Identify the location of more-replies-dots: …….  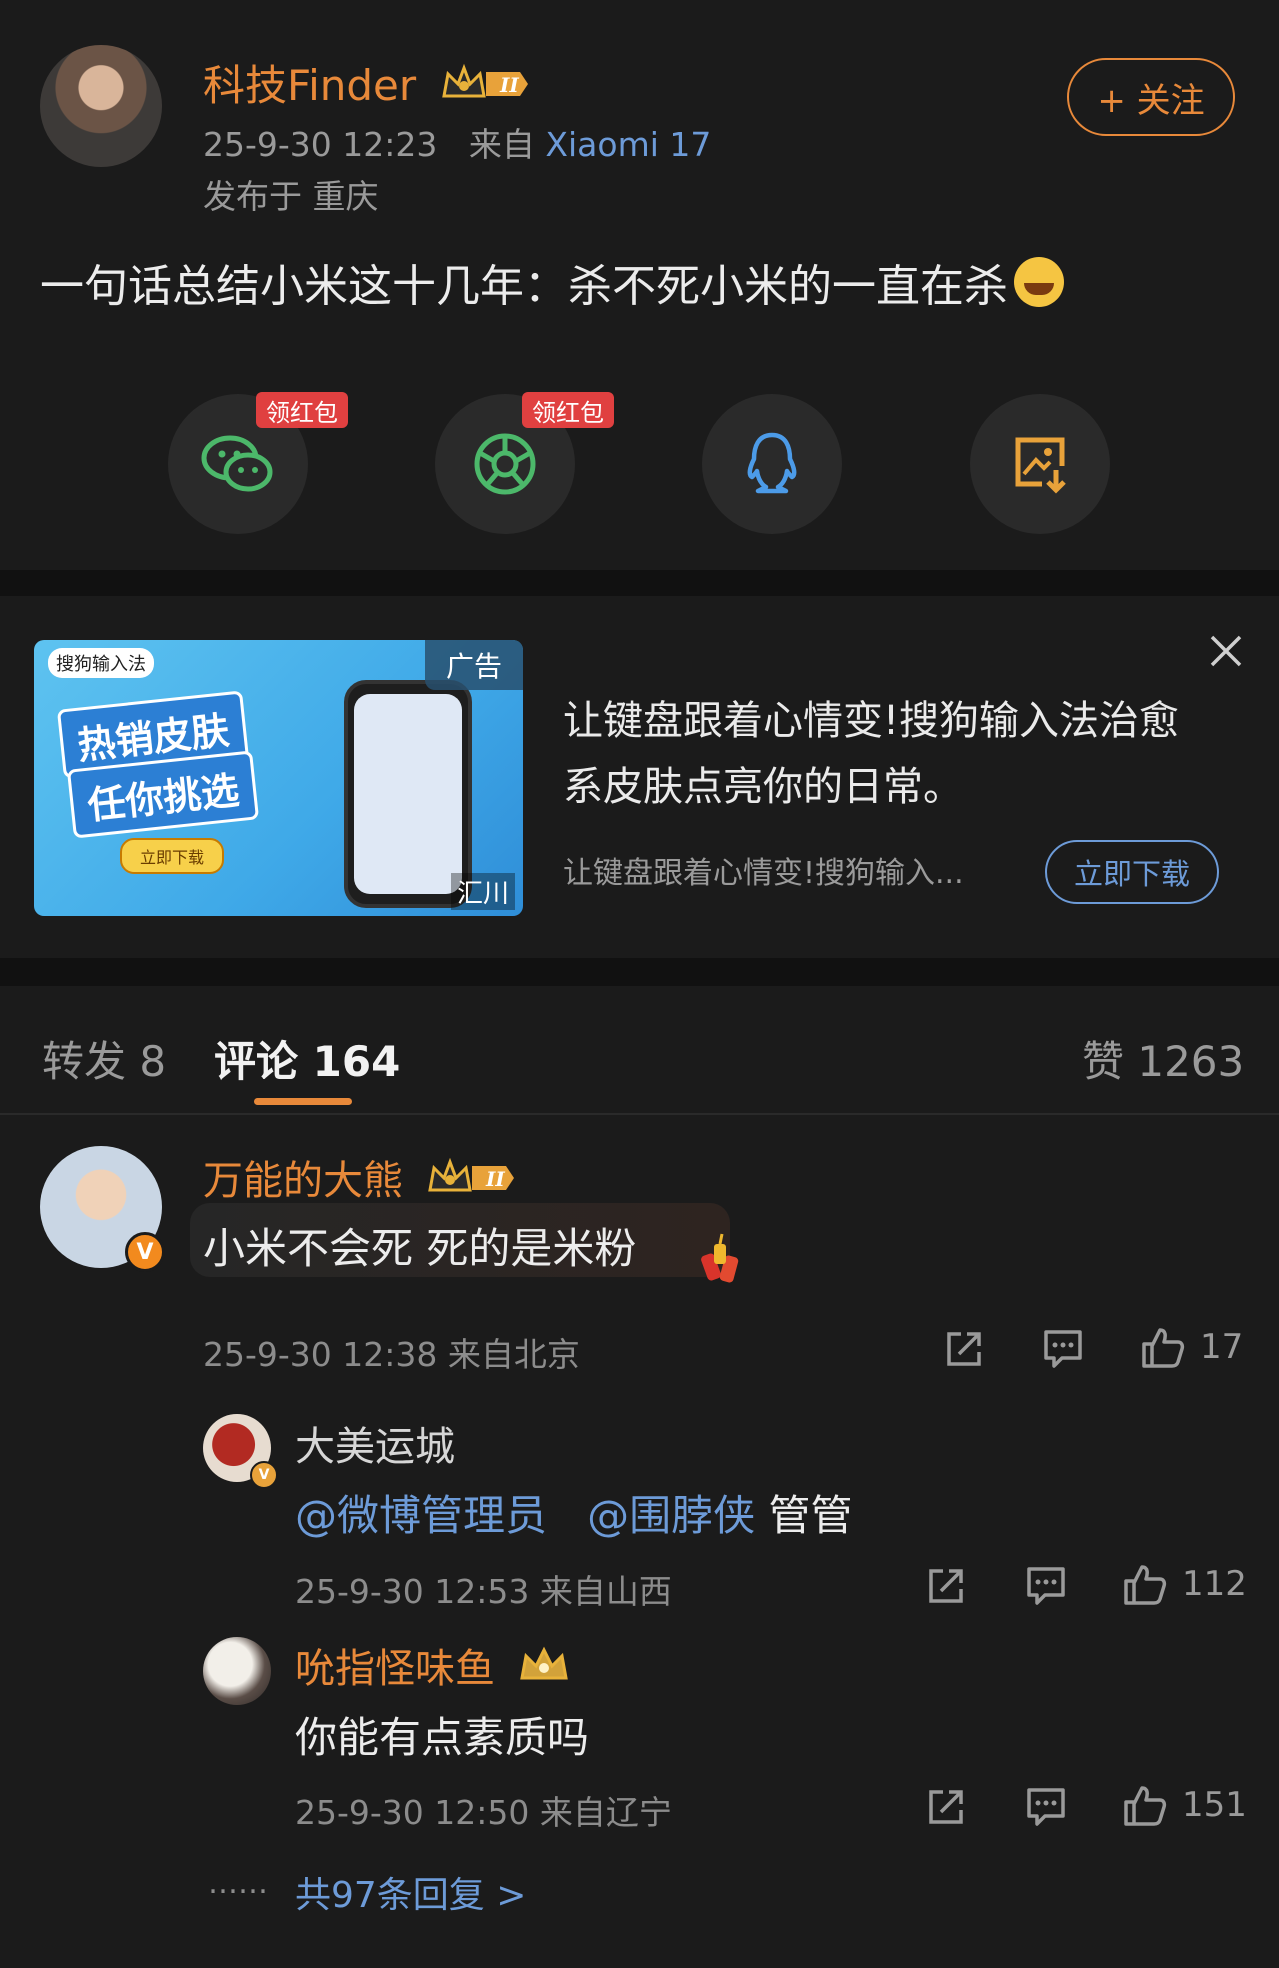
(238, 1883).